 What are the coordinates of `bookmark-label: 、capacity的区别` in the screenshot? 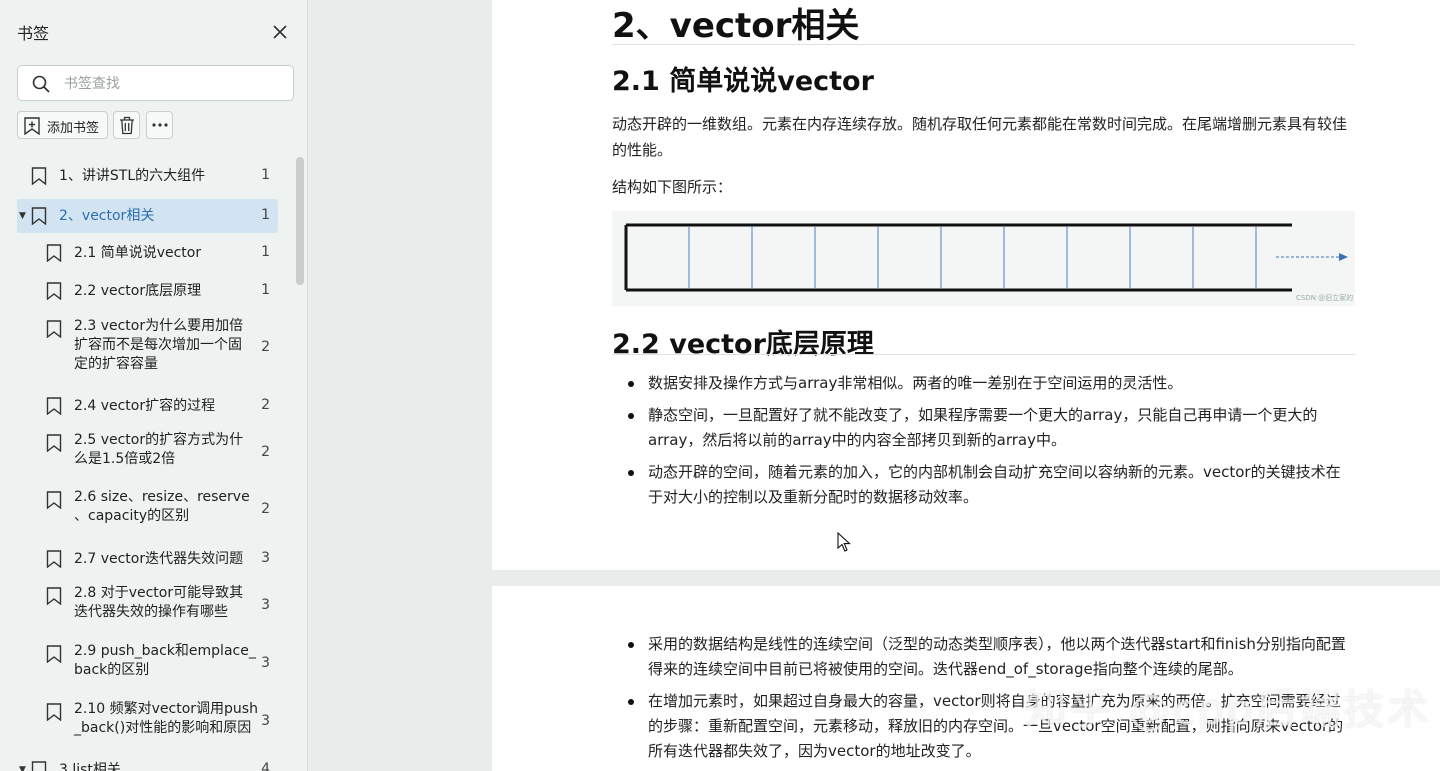 It's located at (132, 516).